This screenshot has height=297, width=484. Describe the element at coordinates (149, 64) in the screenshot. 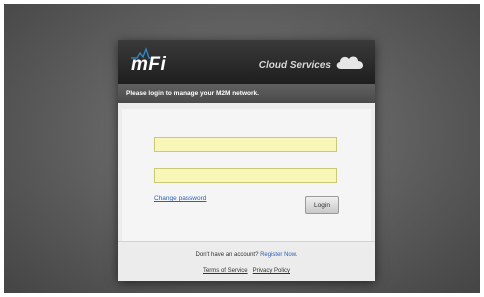

I see `logo-text: mFi` at that location.